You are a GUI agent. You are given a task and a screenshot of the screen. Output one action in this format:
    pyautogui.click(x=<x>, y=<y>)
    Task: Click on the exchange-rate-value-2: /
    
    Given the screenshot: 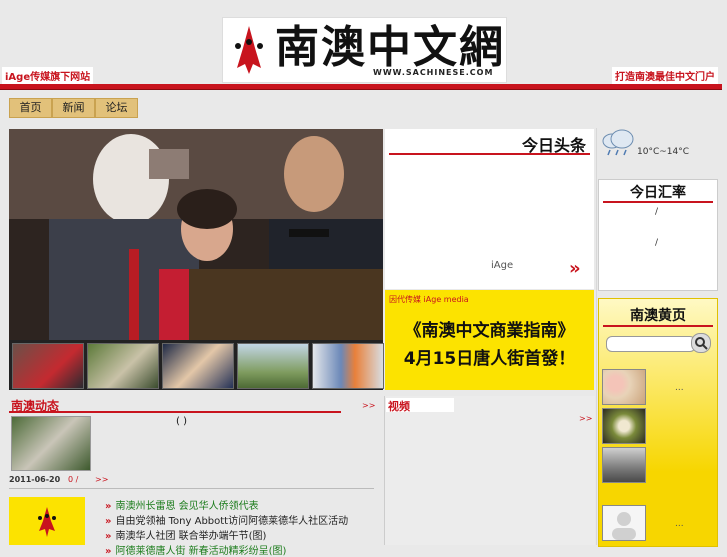 What is the action you would take?
    pyautogui.click(x=657, y=243)
    